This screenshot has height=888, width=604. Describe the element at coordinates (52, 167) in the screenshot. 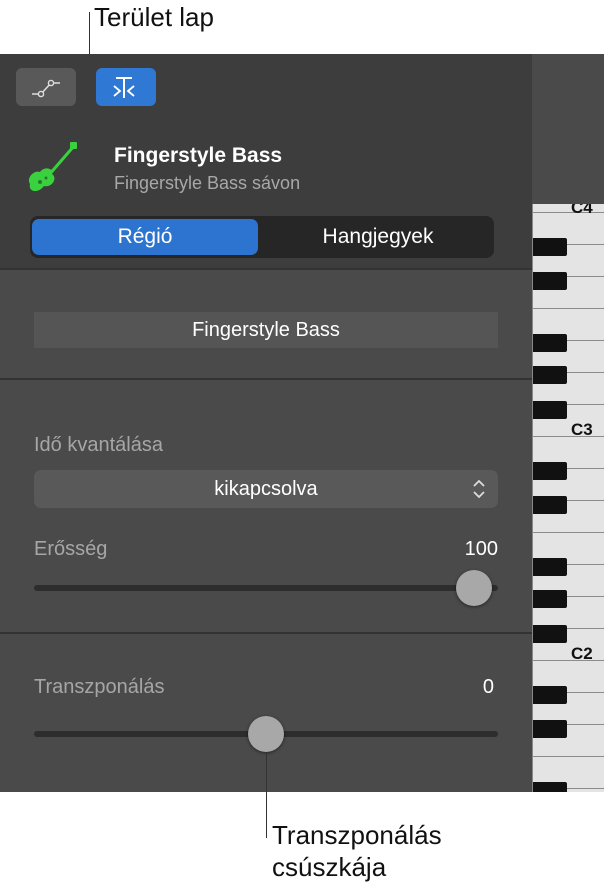

I see `bass-guitar-icon` at that location.